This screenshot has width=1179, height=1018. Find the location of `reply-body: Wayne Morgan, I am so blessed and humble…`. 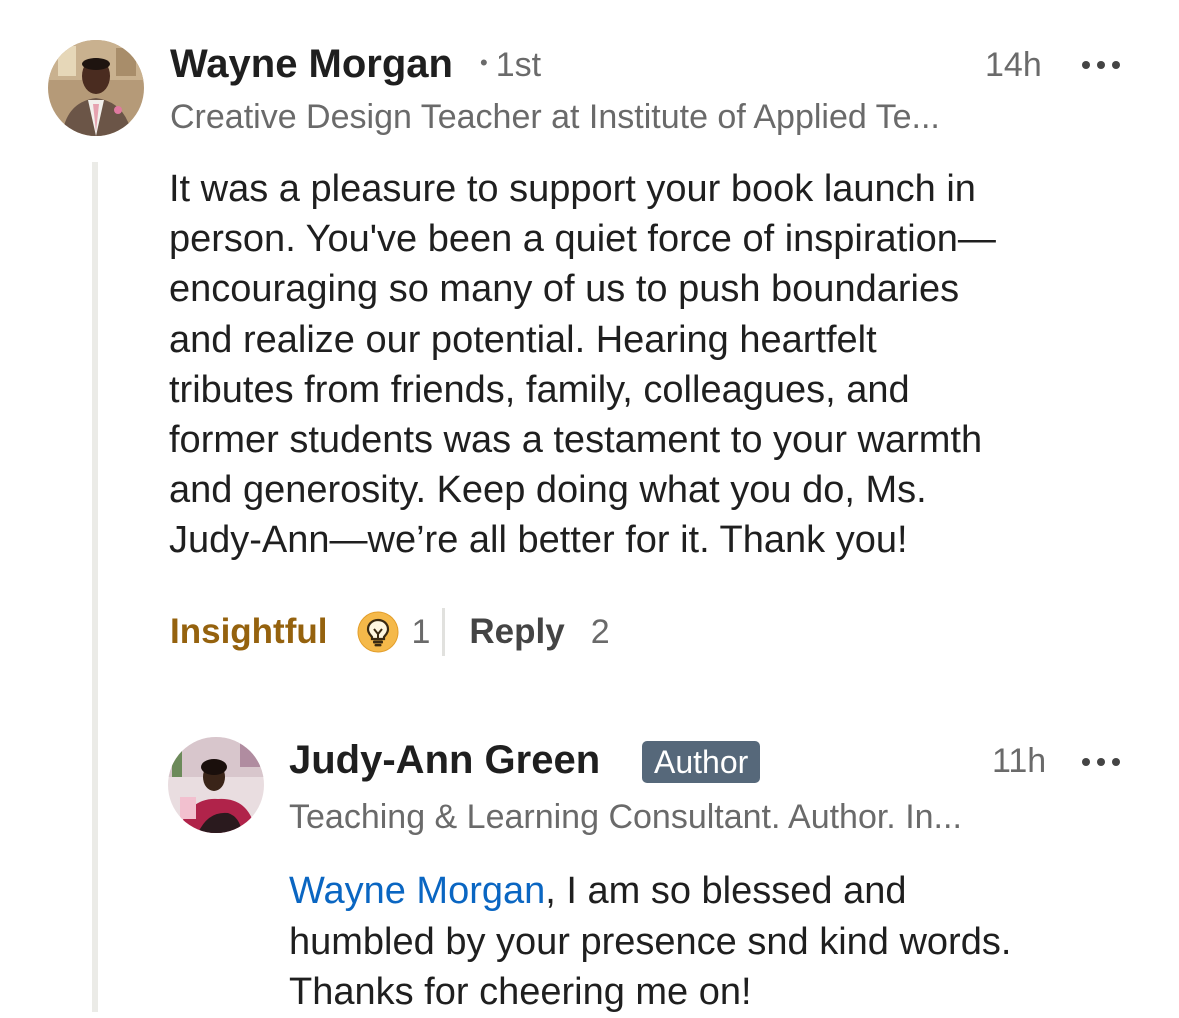

reply-body: Wayne Morgan, I am so blessed and humble… is located at coordinates (729, 942).